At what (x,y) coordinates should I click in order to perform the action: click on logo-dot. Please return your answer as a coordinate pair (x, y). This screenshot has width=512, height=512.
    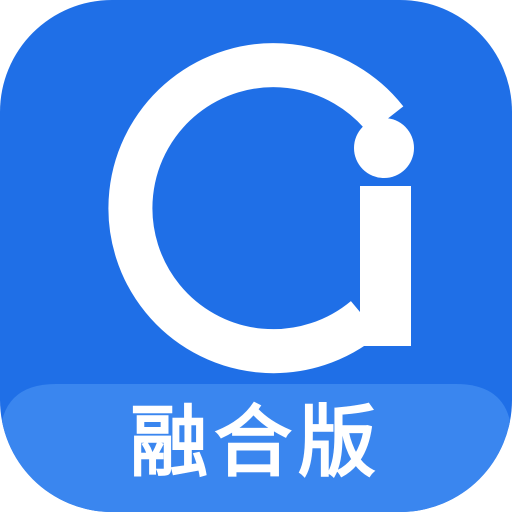
    Looking at the image, I should click on (384, 148).